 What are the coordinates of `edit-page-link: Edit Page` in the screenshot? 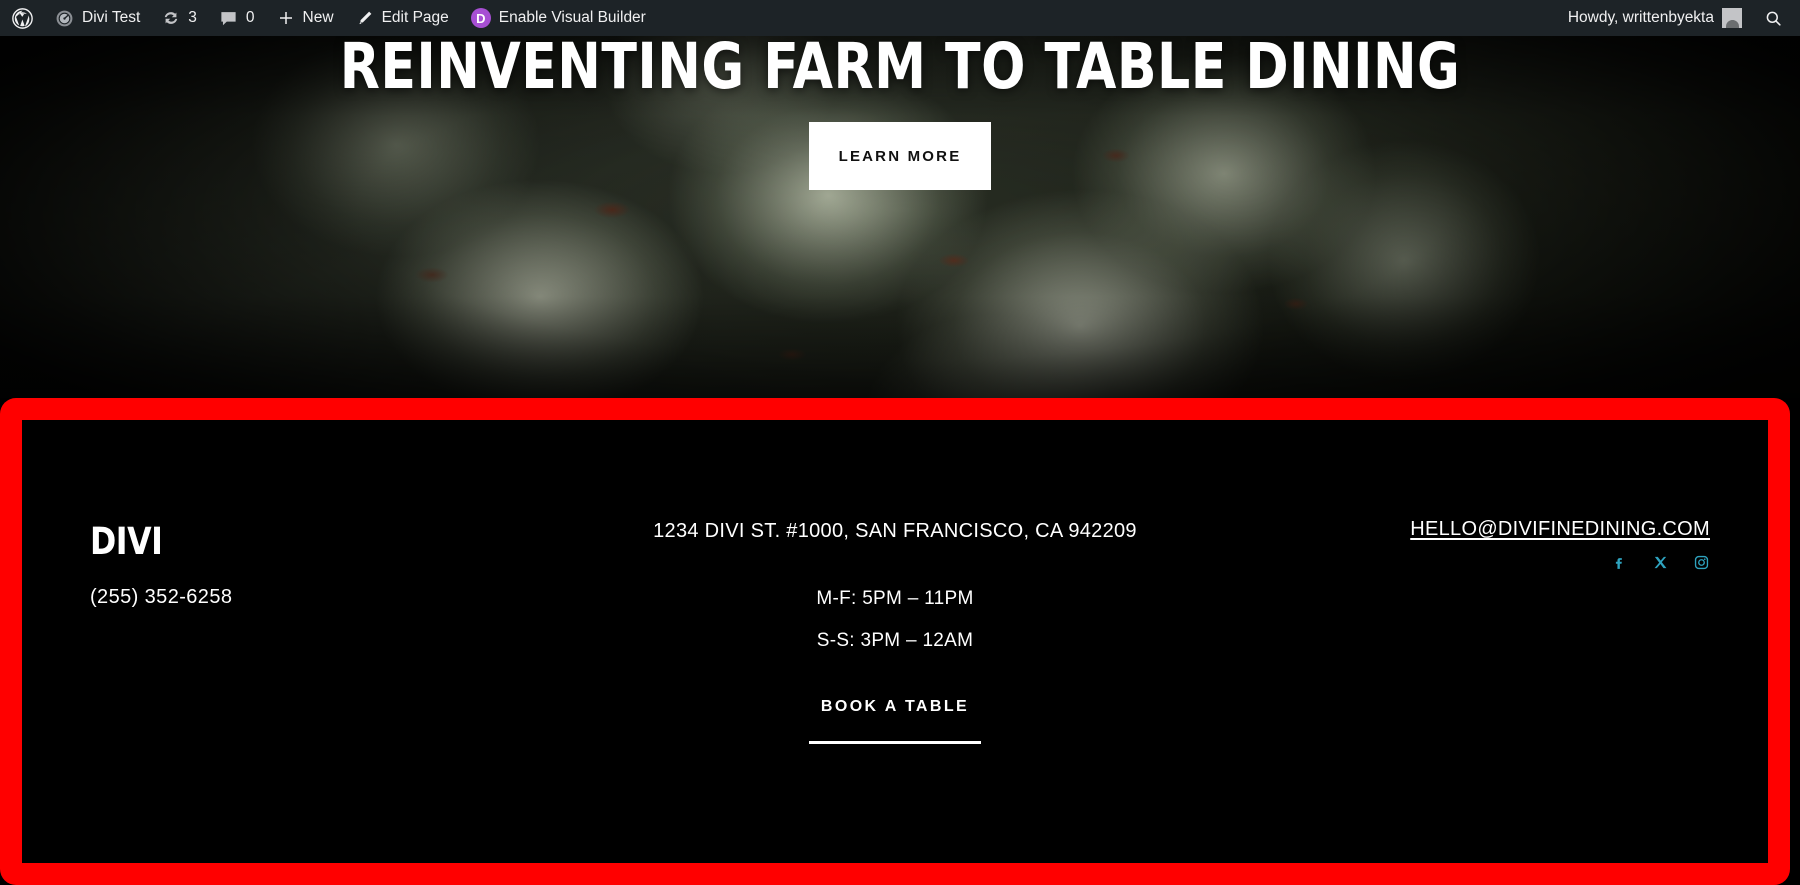 It's located at (402, 18).